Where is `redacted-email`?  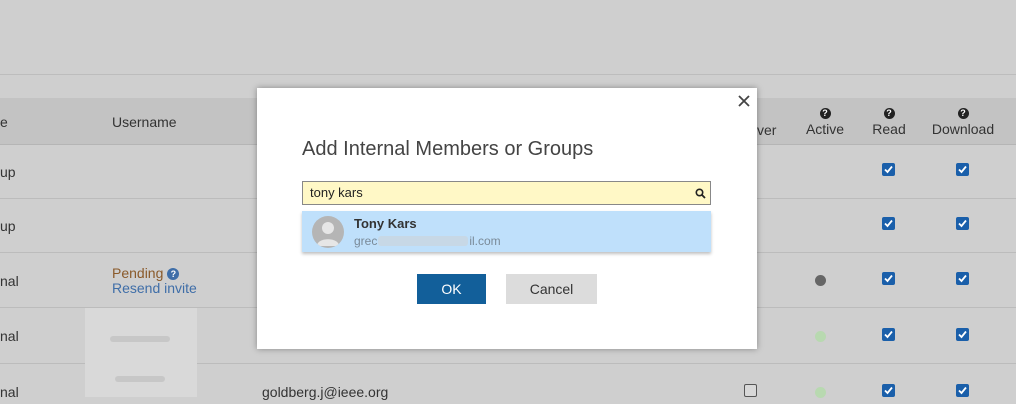 redacted-email is located at coordinates (423, 241).